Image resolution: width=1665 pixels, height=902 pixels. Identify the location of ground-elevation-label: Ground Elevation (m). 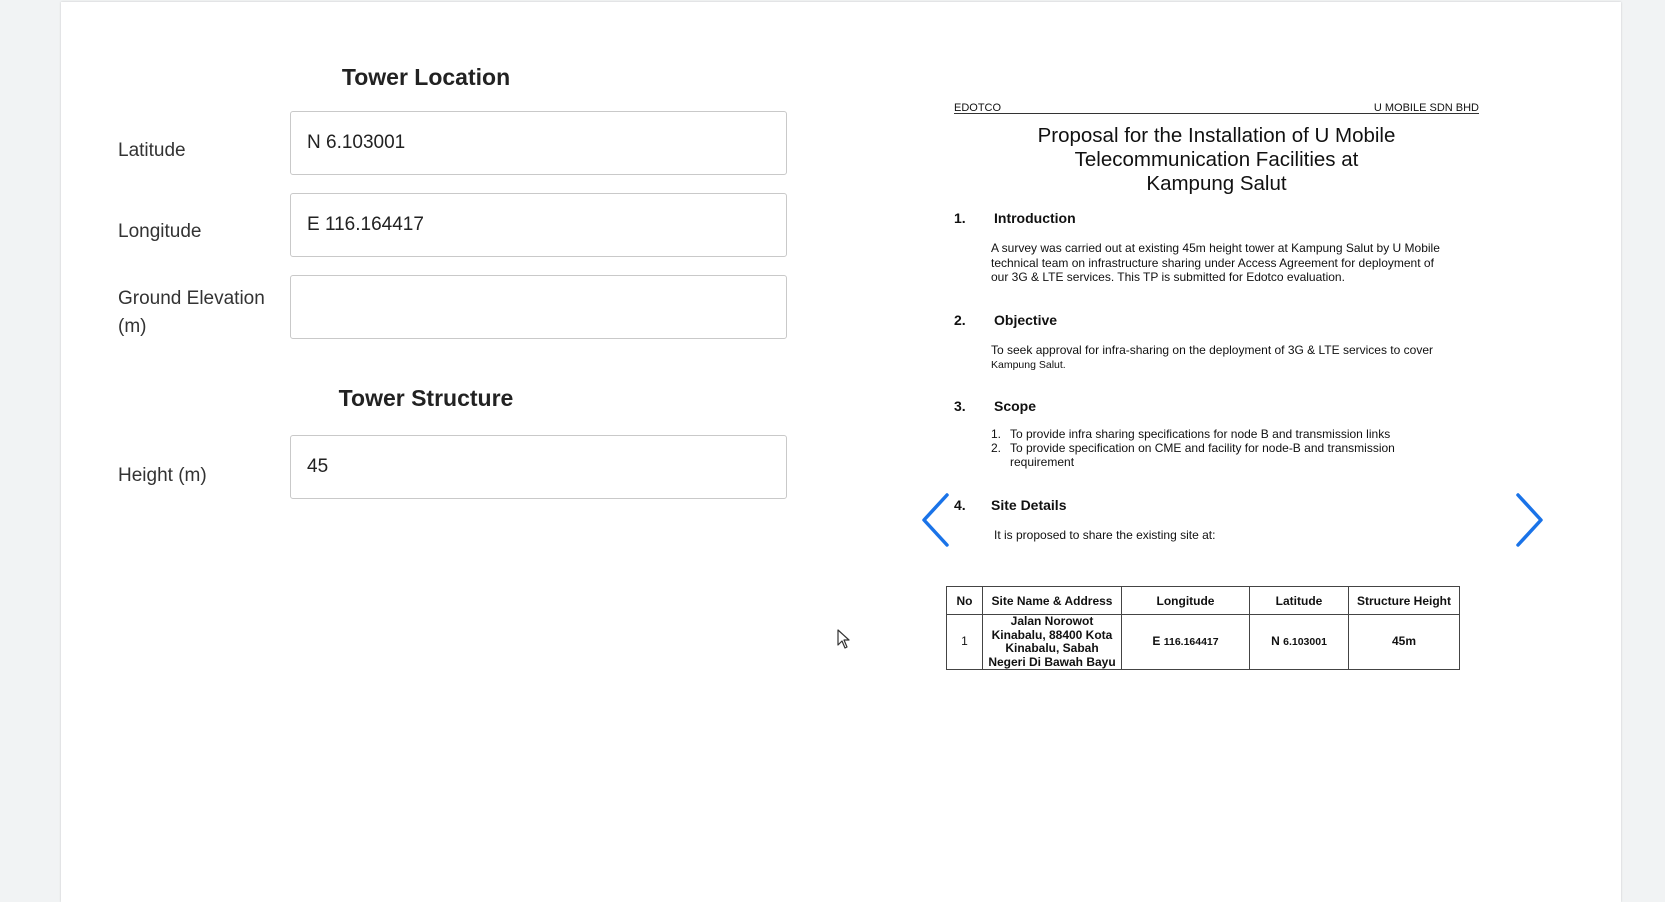
(191, 313).